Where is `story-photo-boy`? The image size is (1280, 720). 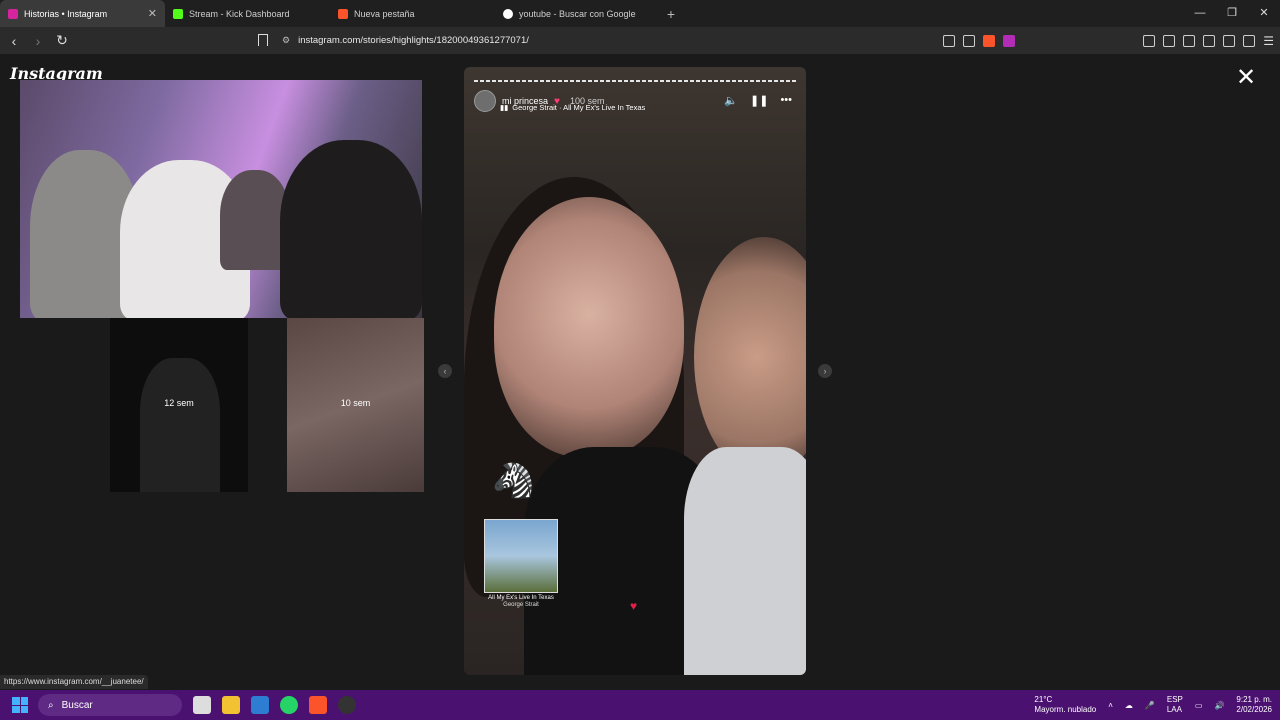
story-photo-boy is located at coordinates (750, 357).